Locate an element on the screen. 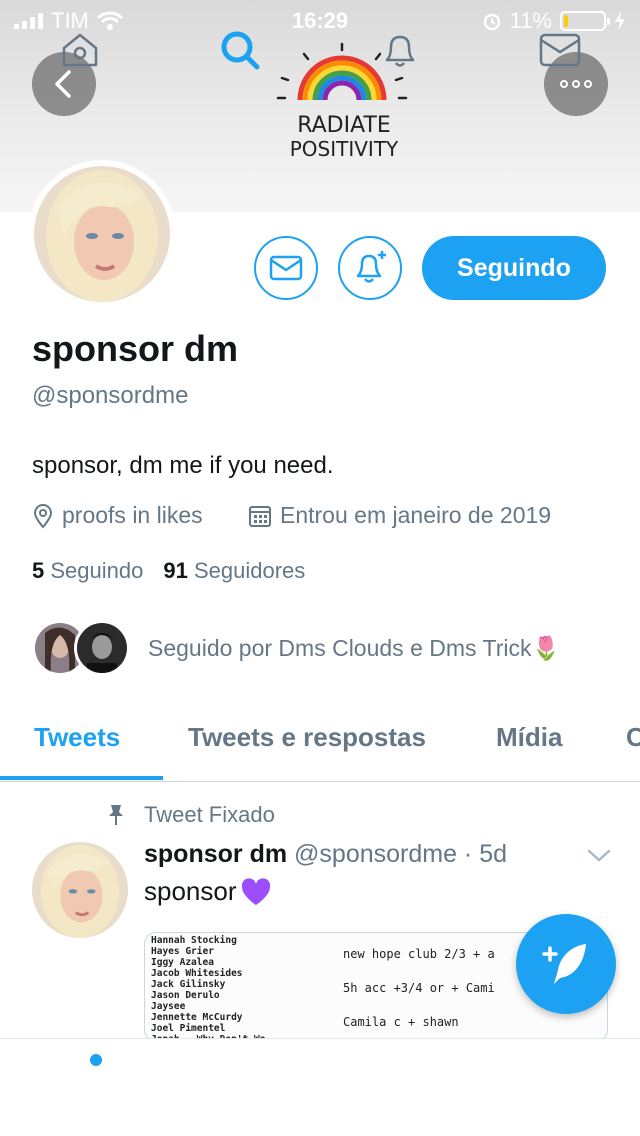 The image size is (640, 1136). charging-icon is located at coordinates (620, 21).